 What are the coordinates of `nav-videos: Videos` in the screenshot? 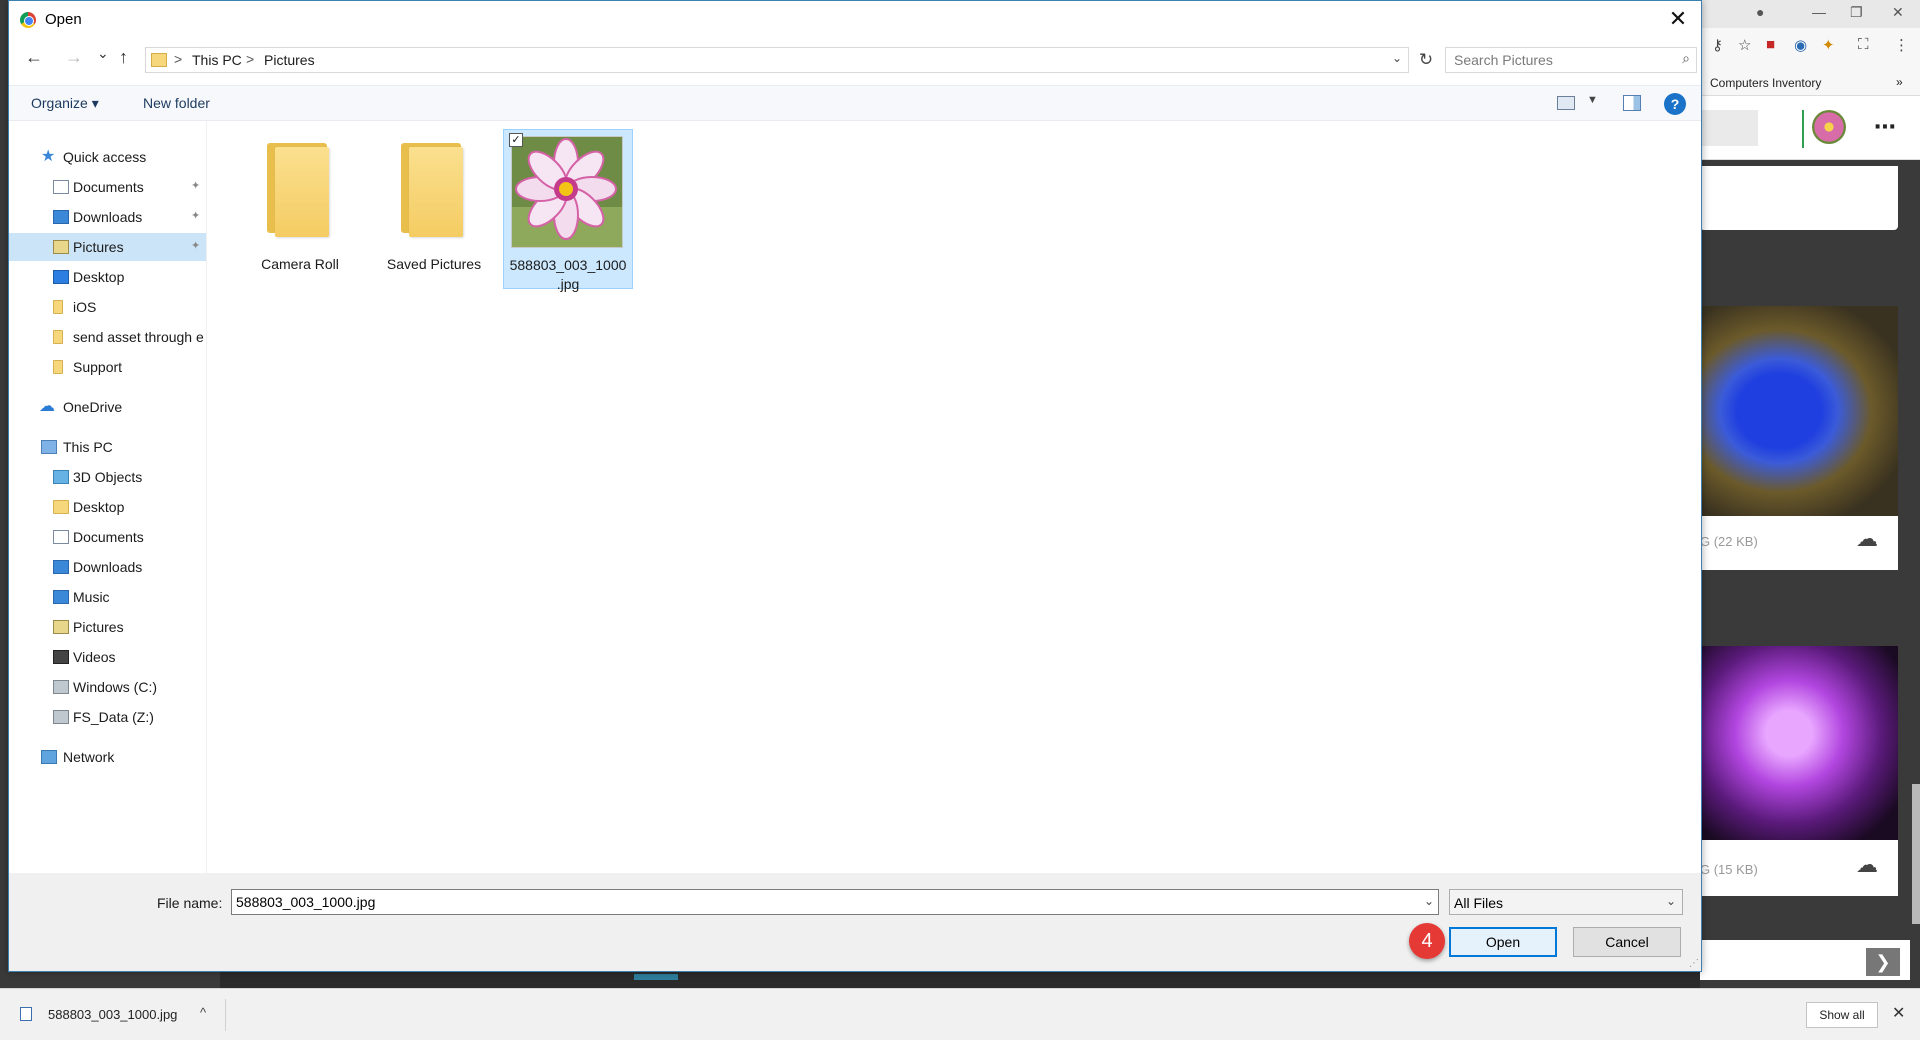 It's located at (107, 657).